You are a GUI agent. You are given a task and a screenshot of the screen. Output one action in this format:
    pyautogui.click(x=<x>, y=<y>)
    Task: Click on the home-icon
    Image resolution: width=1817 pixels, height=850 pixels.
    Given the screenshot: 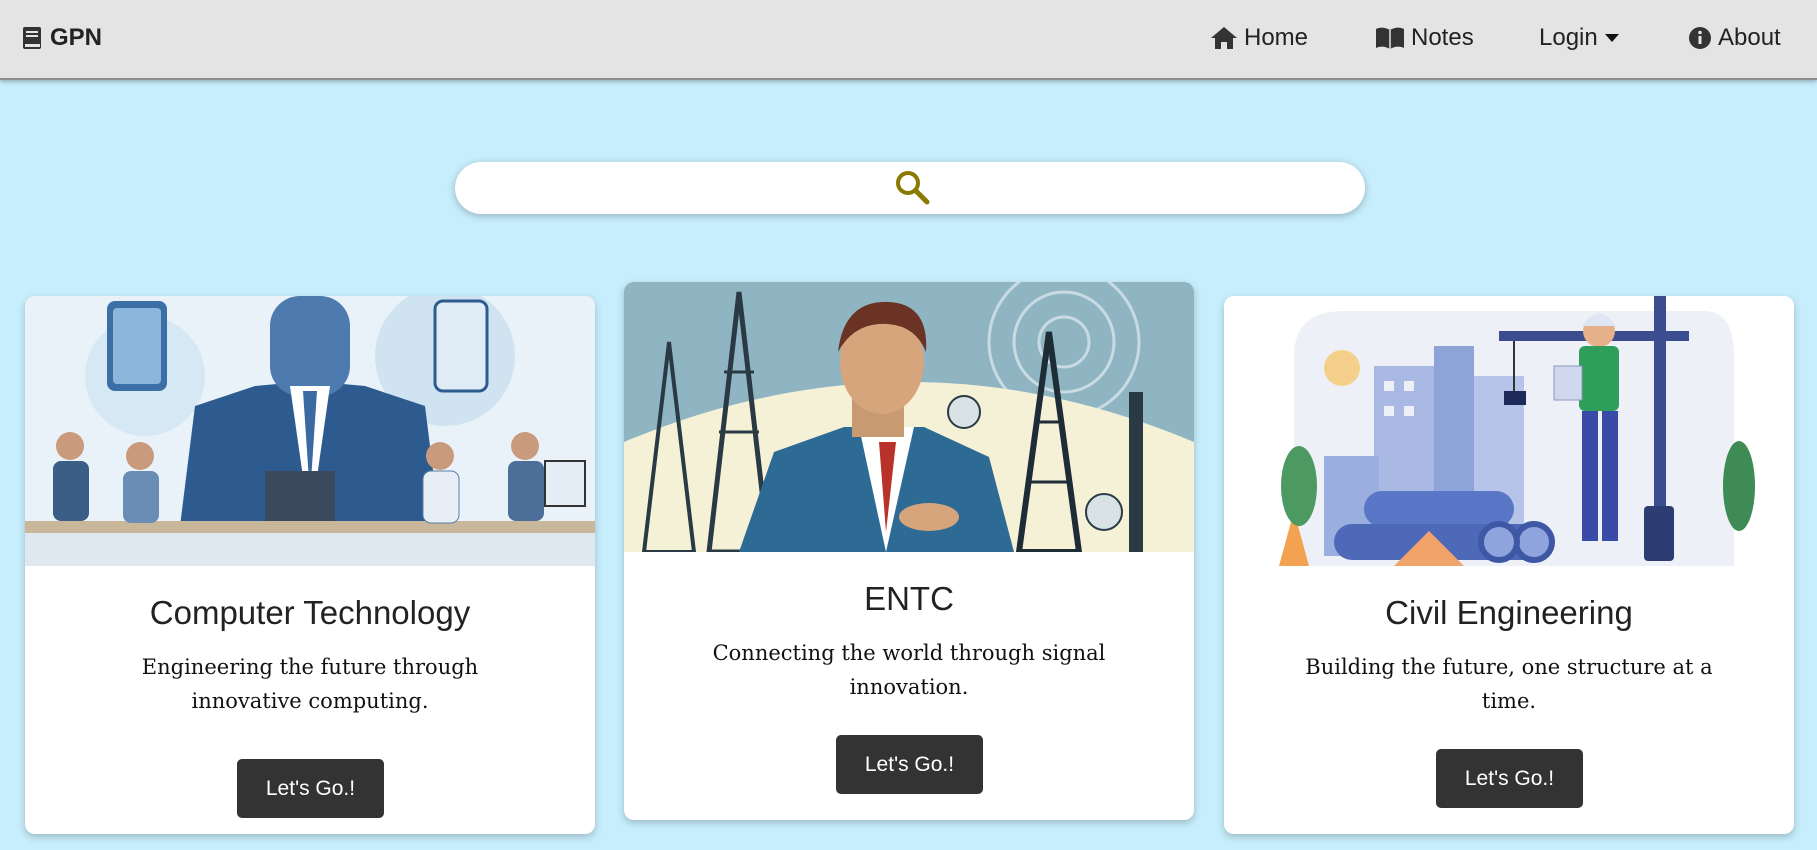 What is the action you would take?
    pyautogui.click(x=1224, y=38)
    